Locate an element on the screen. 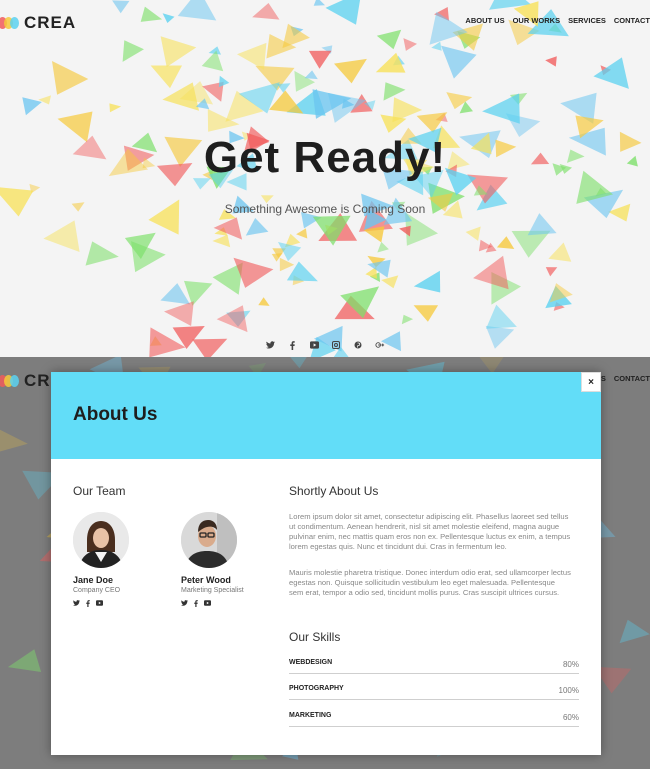 The height and width of the screenshot is (769, 650). nav-item-about-us: ABOUT US is located at coordinates (484, 20).